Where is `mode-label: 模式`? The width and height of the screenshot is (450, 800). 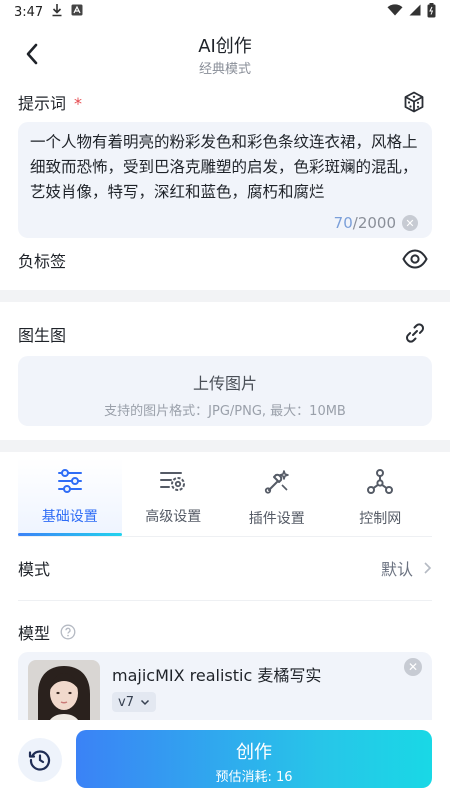
mode-label: 模式 is located at coordinates (34, 569).